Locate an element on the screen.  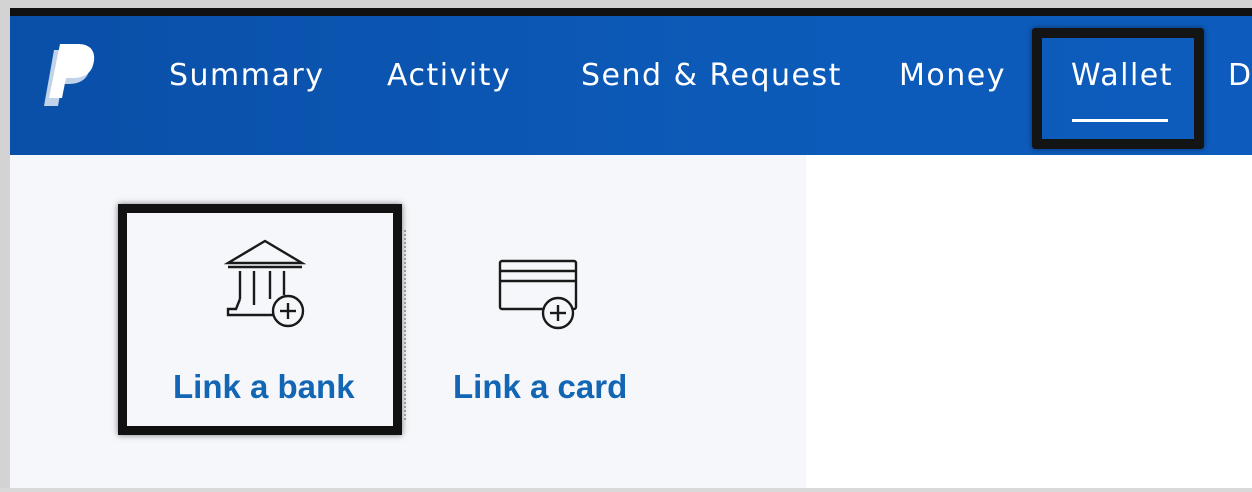
screenshot-border-left is located at coordinates (5, 246).